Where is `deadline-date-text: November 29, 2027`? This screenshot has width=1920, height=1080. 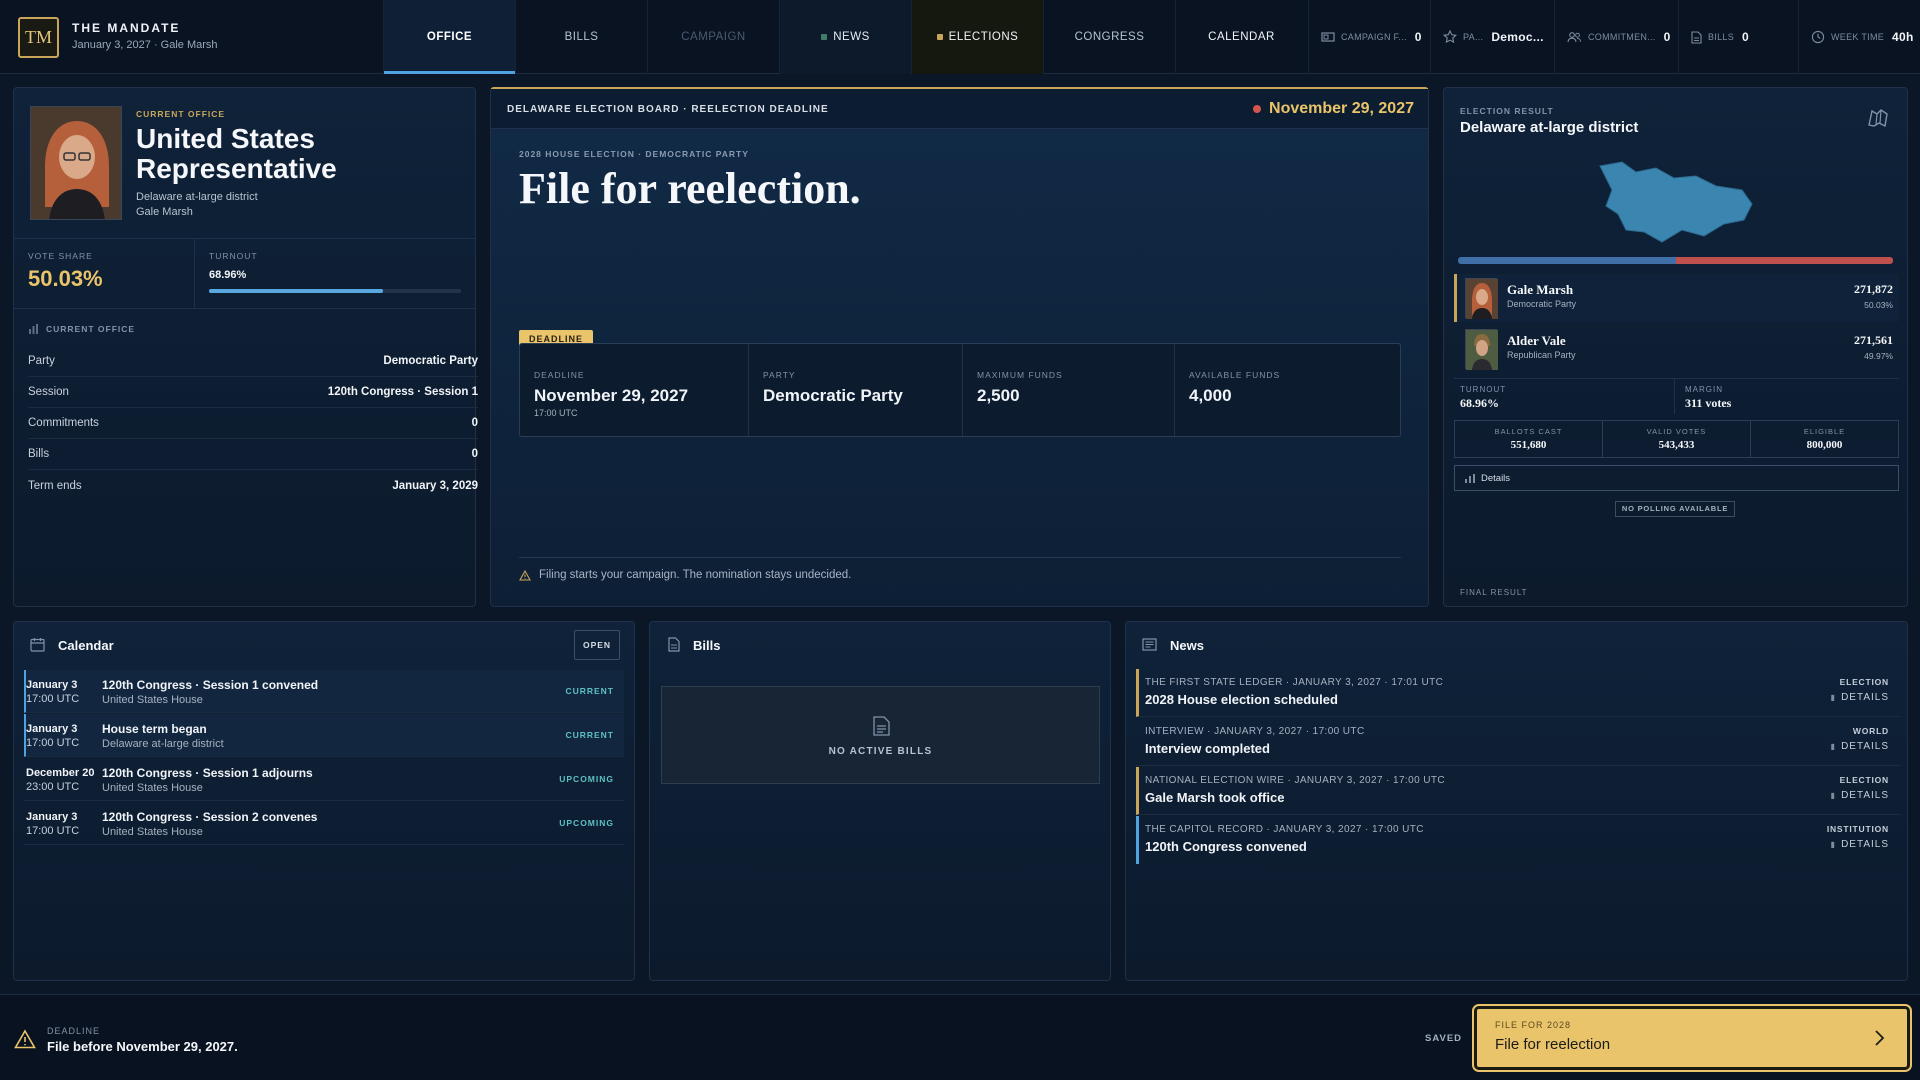 deadline-date-text: November 29, 2027 is located at coordinates (1341, 108).